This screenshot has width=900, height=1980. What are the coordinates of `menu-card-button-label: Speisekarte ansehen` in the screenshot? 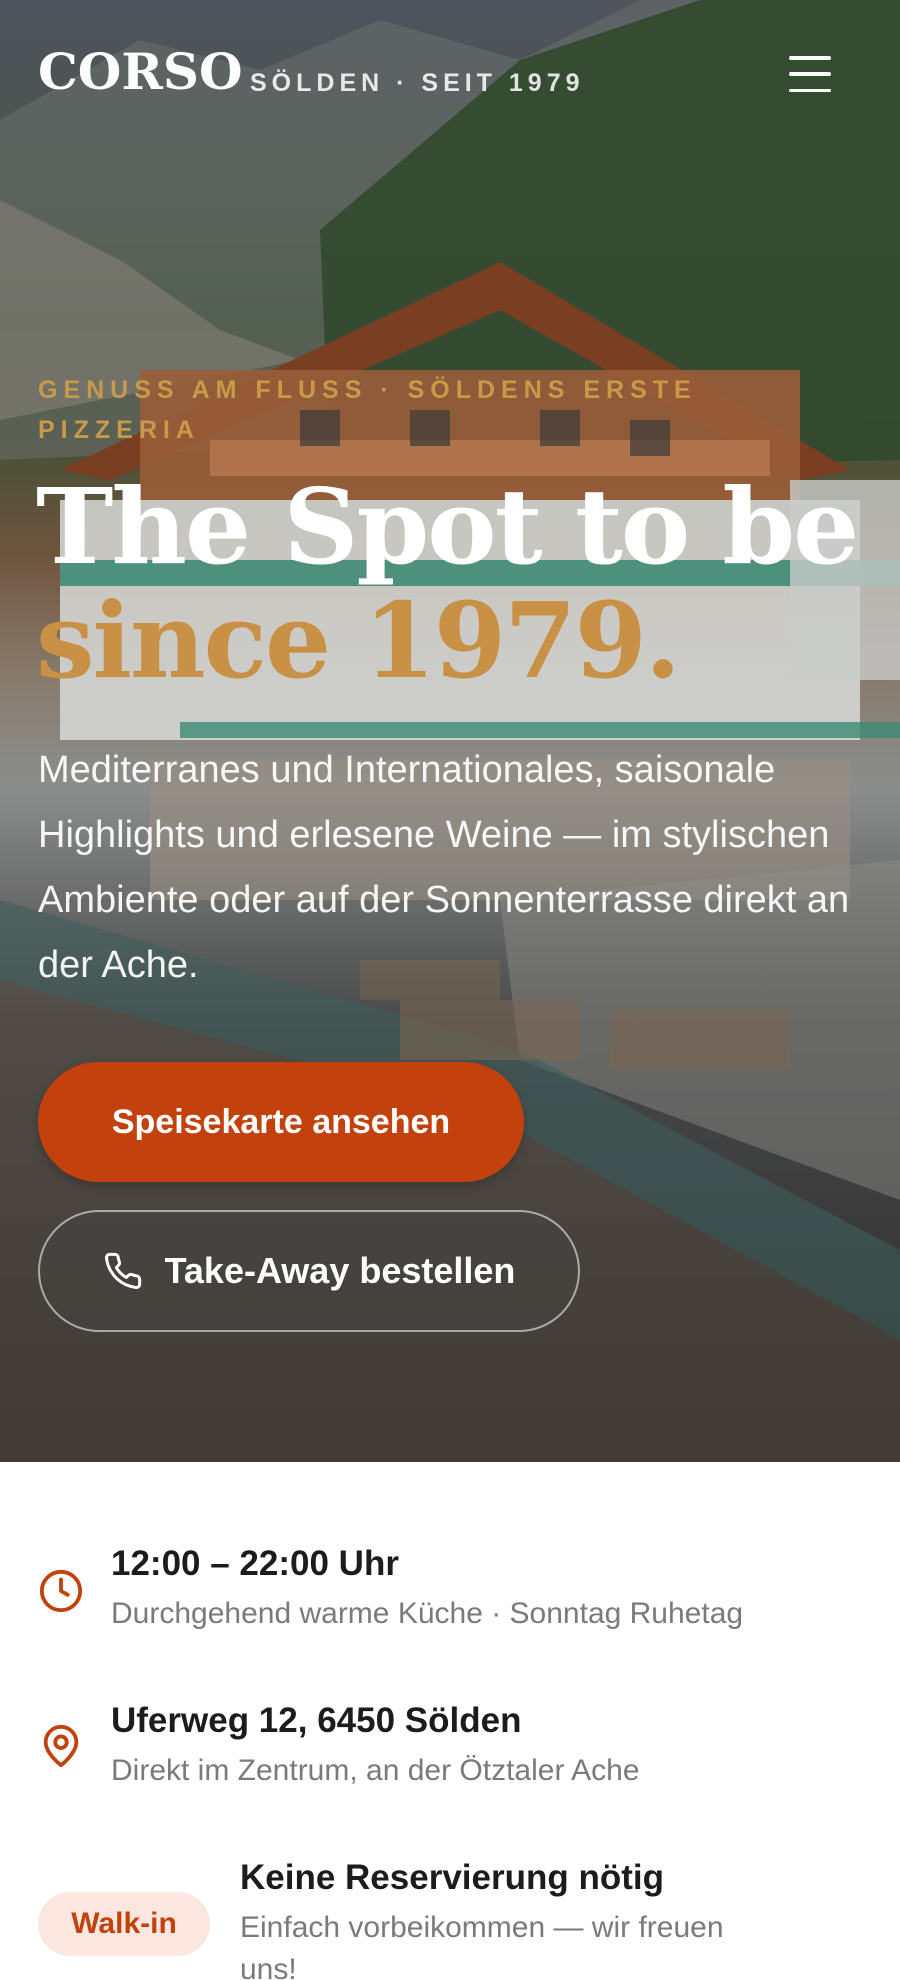 It's located at (281, 1121).